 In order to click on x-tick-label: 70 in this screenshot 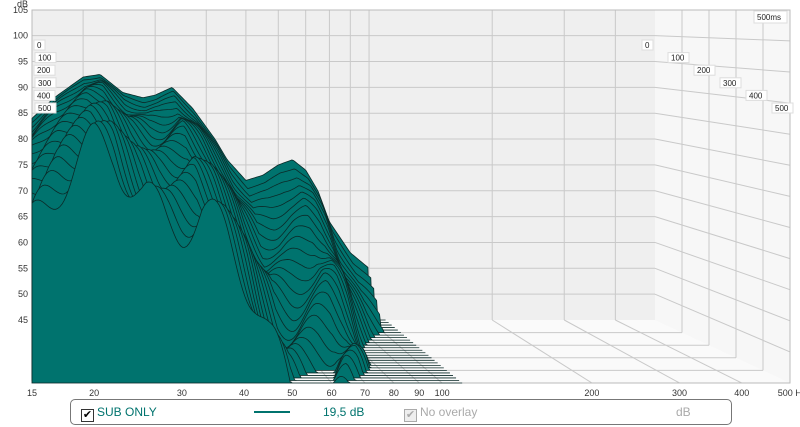, I will do `click(365, 393)`.